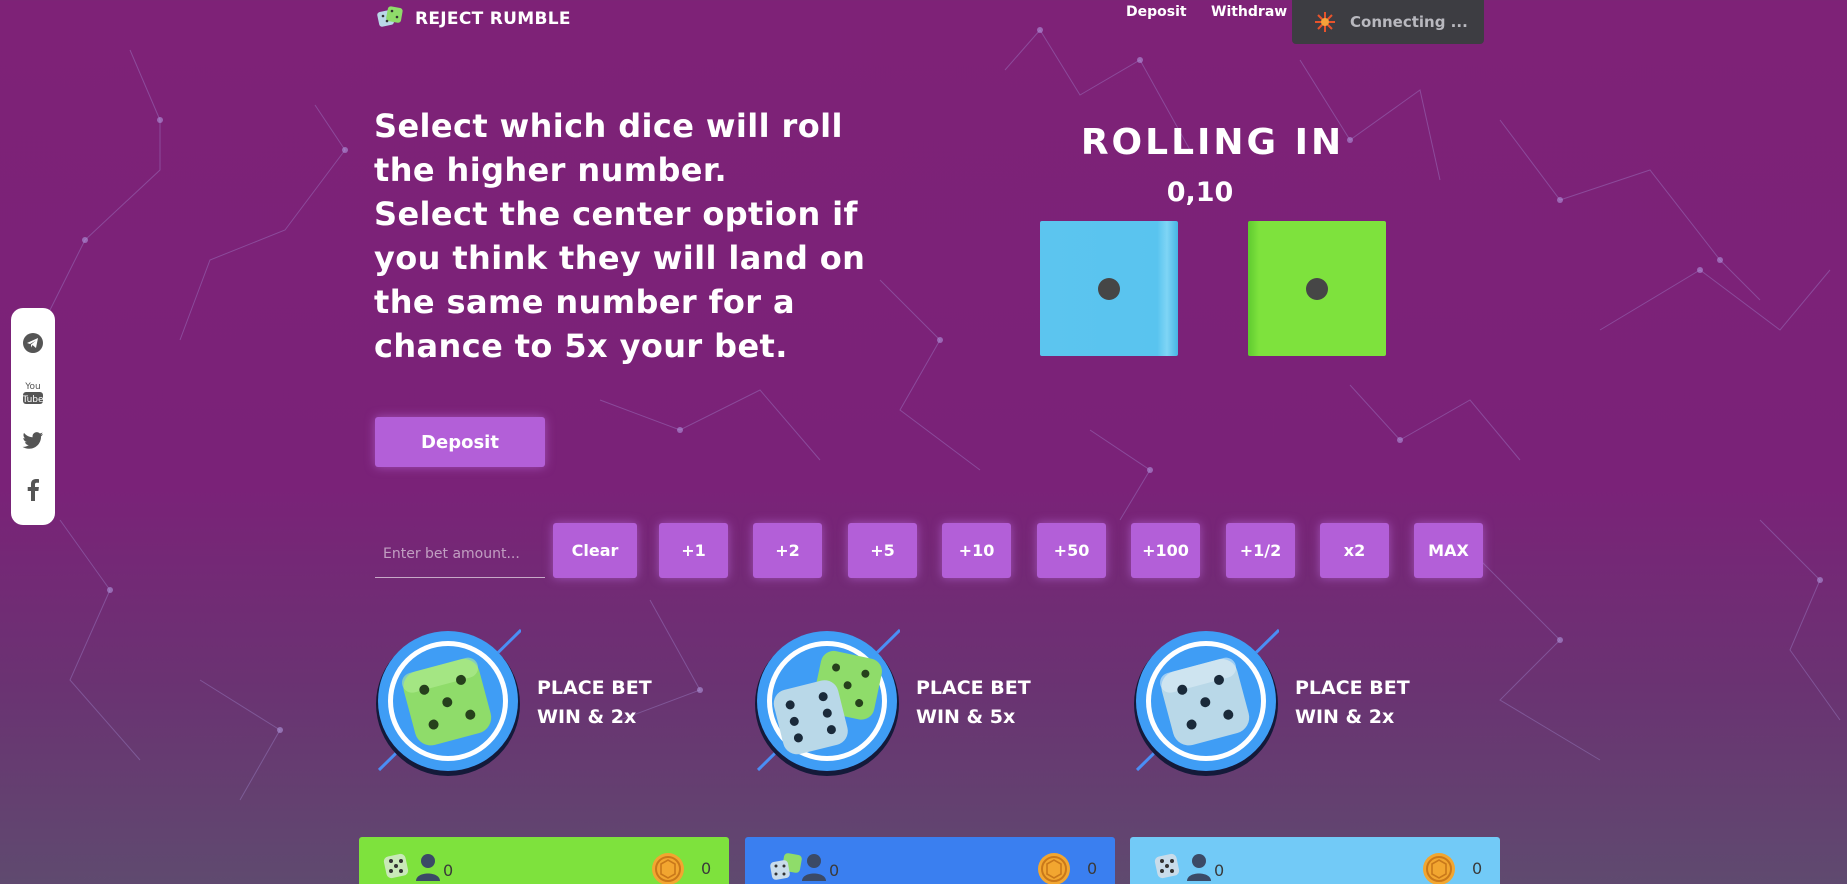 The width and height of the screenshot is (1847, 884). What do you see at coordinates (1448, 550) in the screenshot?
I see `max-button: MAX` at bounding box center [1448, 550].